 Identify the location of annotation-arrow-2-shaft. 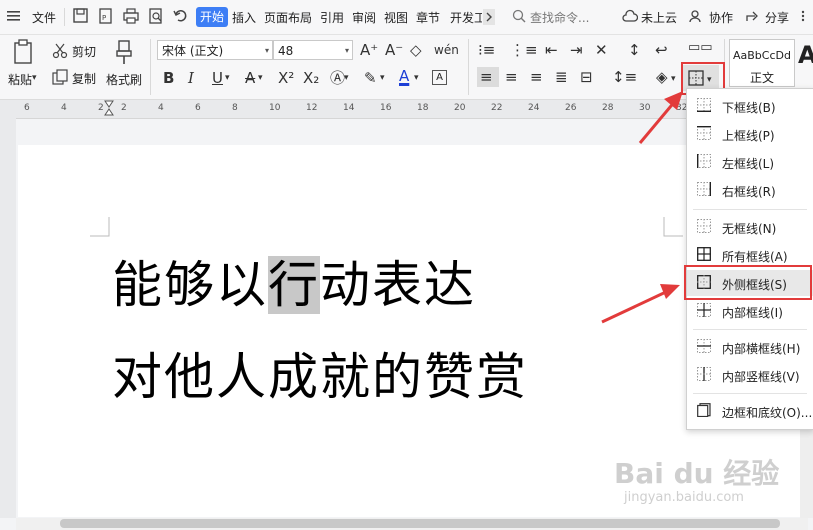
(635, 306).